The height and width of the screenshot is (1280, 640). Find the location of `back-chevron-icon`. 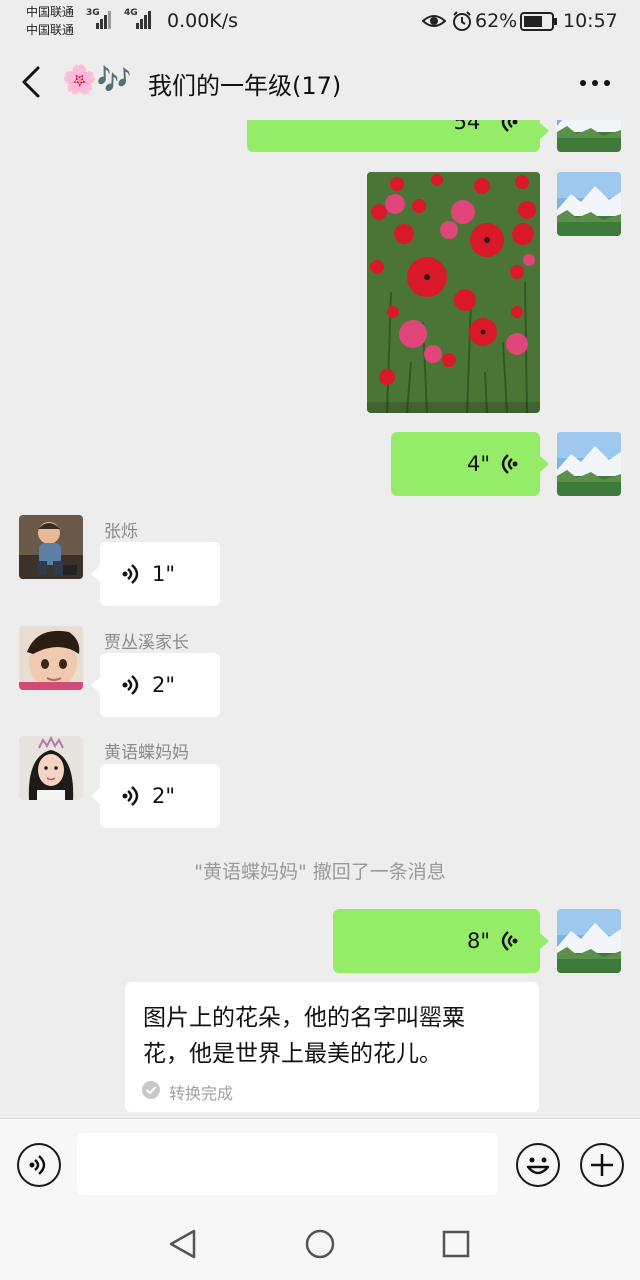

back-chevron-icon is located at coordinates (32, 82).